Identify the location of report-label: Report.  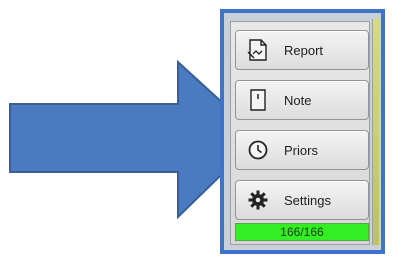
(304, 50).